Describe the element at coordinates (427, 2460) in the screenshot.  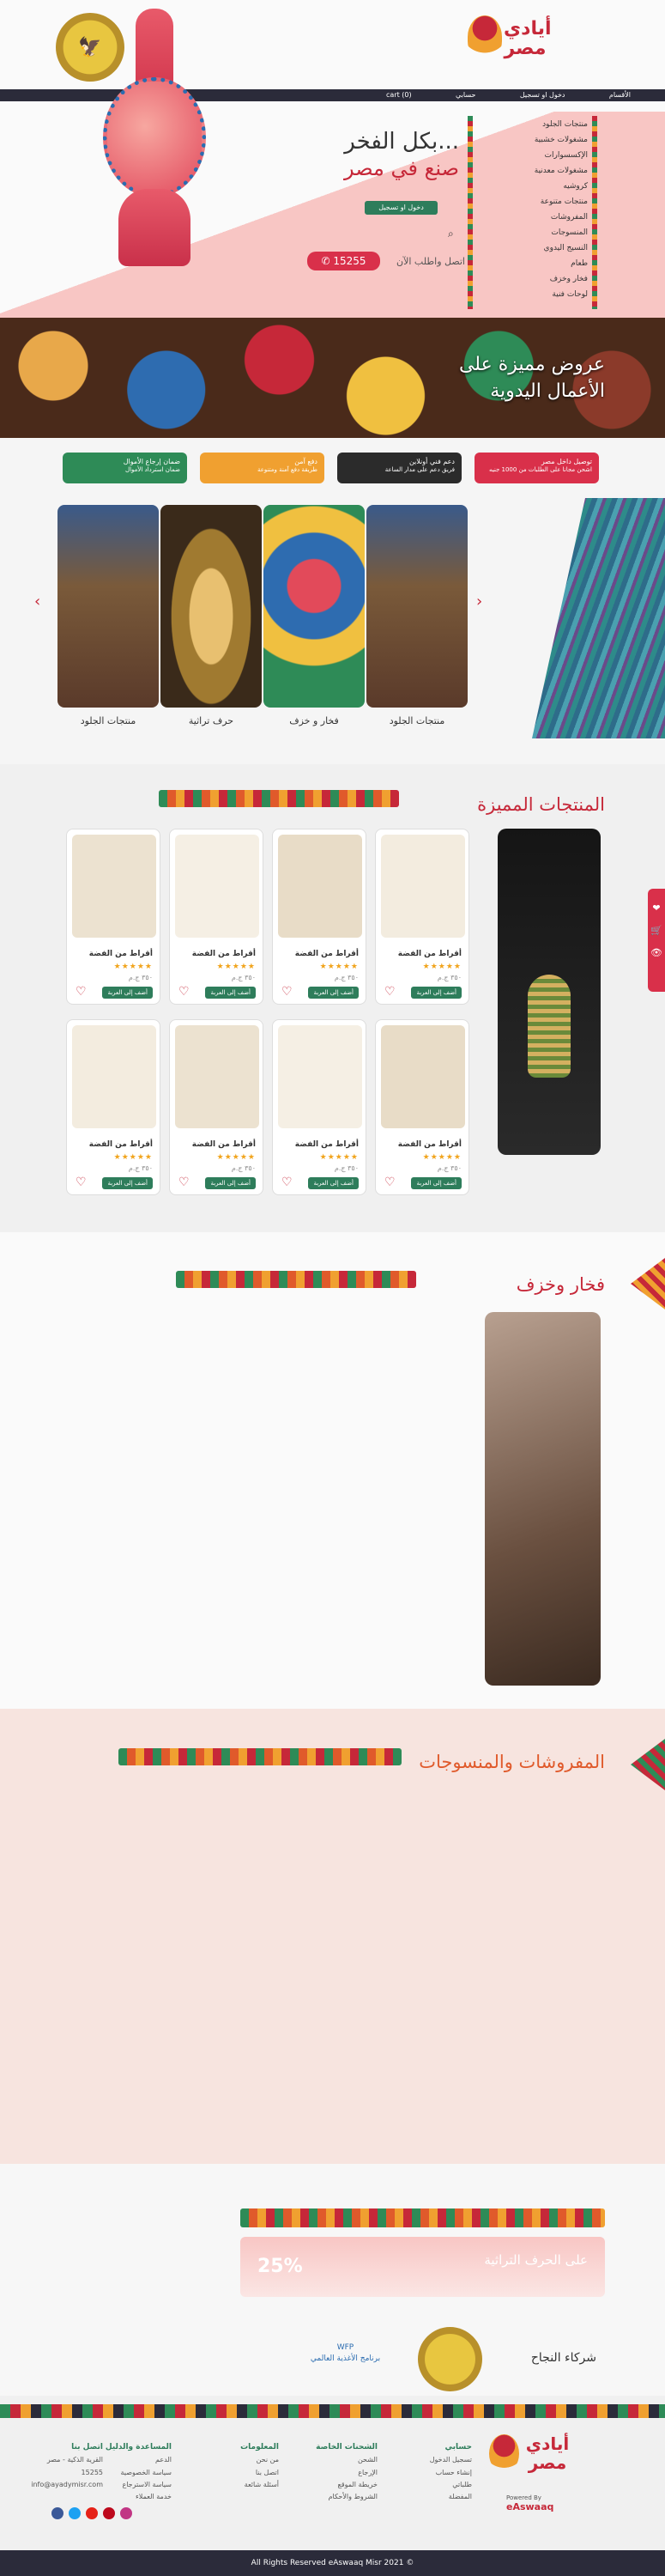
I see `footer-link: تسجيل الدخول` at that location.